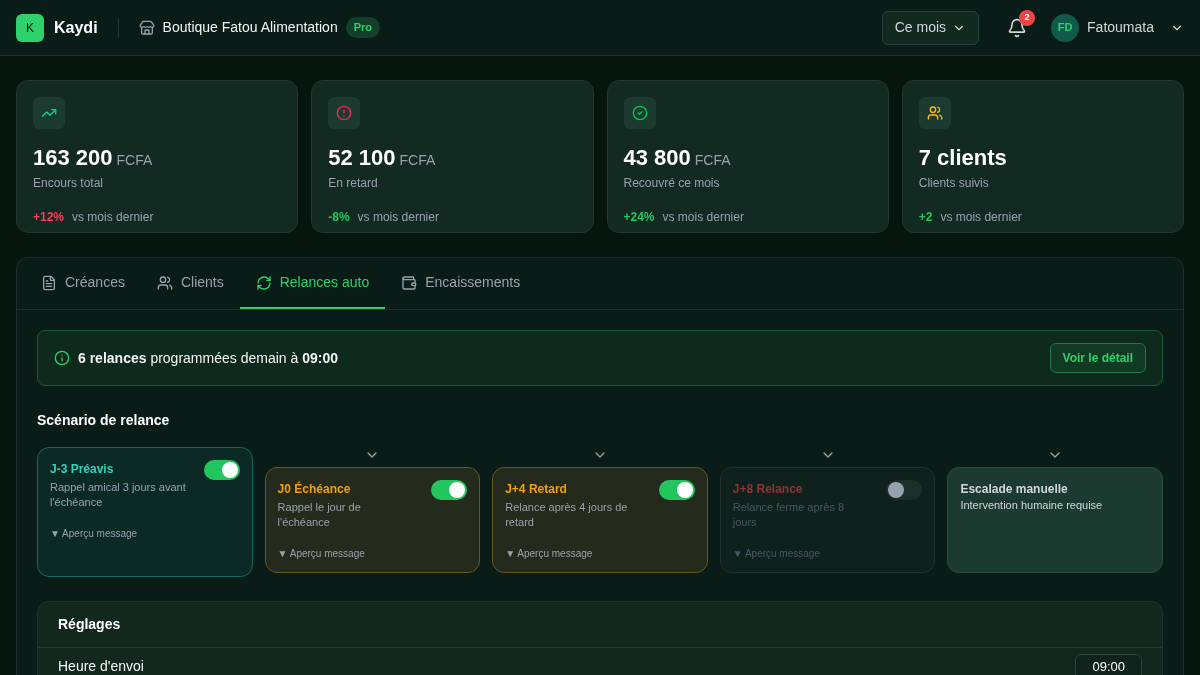  What do you see at coordinates (461, 283) in the screenshot?
I see `tab: Encaissements` at bounding box center [461, 283].